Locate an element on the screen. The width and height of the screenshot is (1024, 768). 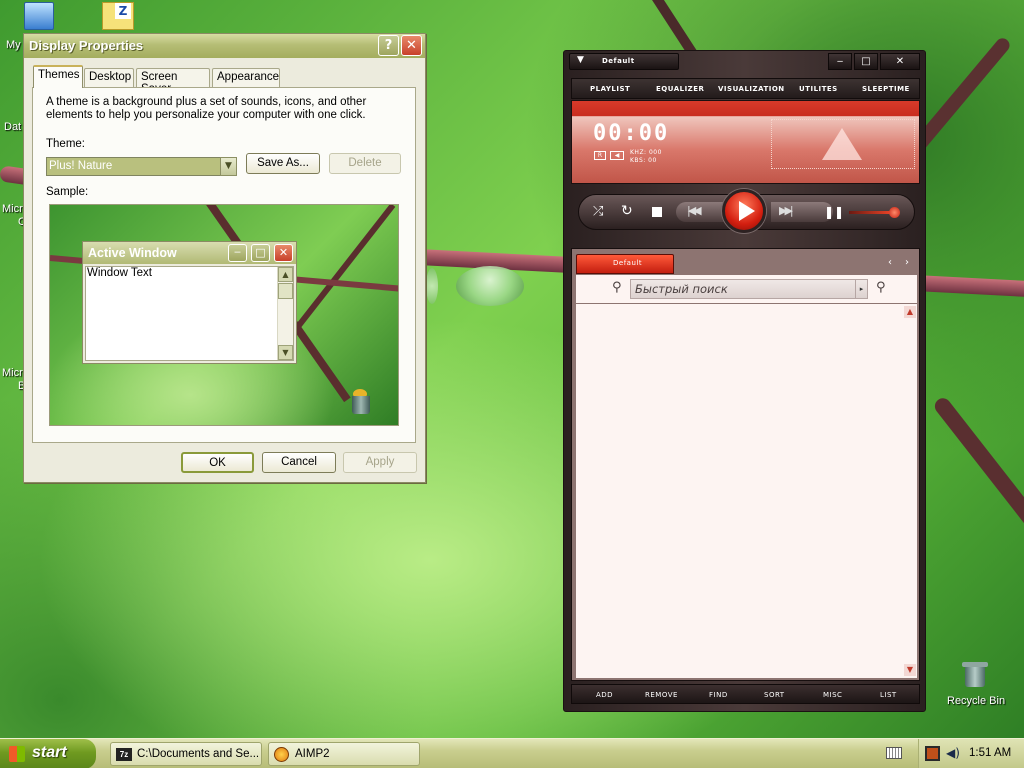
remove-button: REMOVE is located at coordinates (661, 695).